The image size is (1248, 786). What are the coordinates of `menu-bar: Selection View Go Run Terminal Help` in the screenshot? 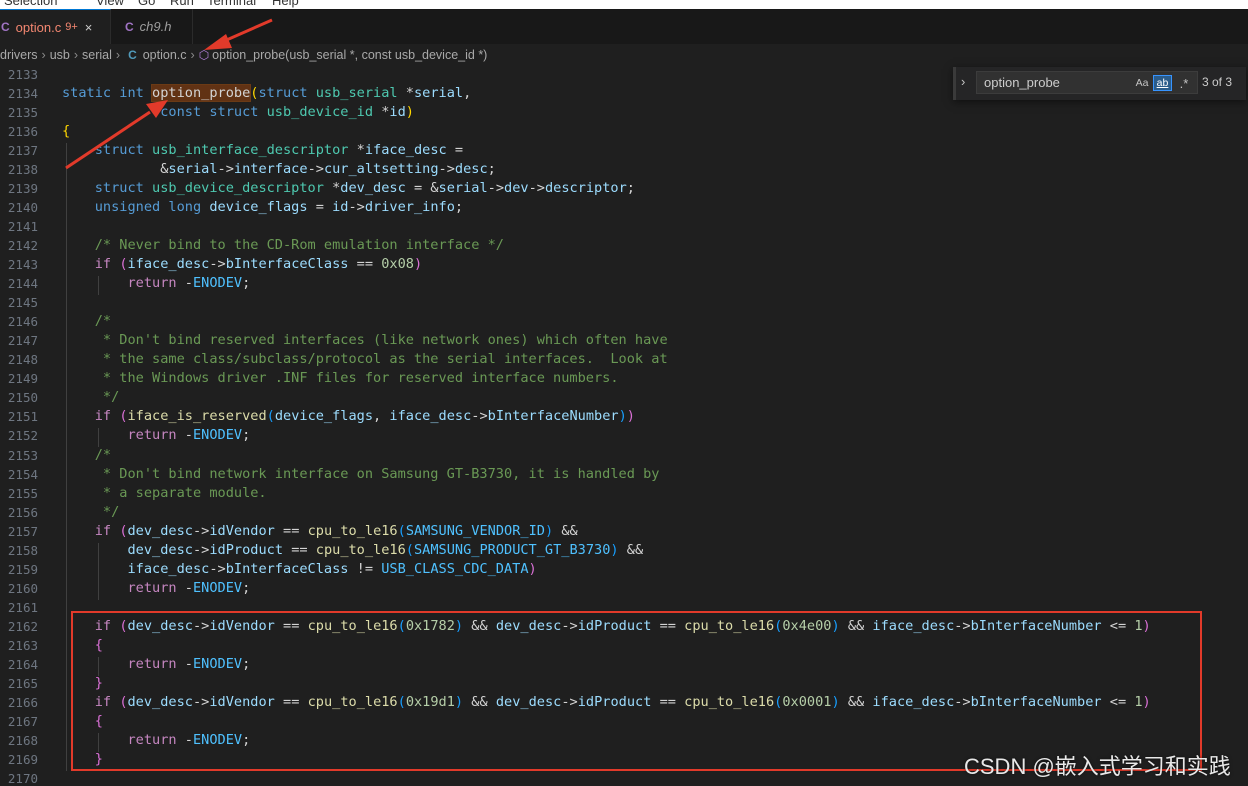 It's located at (624, 4).